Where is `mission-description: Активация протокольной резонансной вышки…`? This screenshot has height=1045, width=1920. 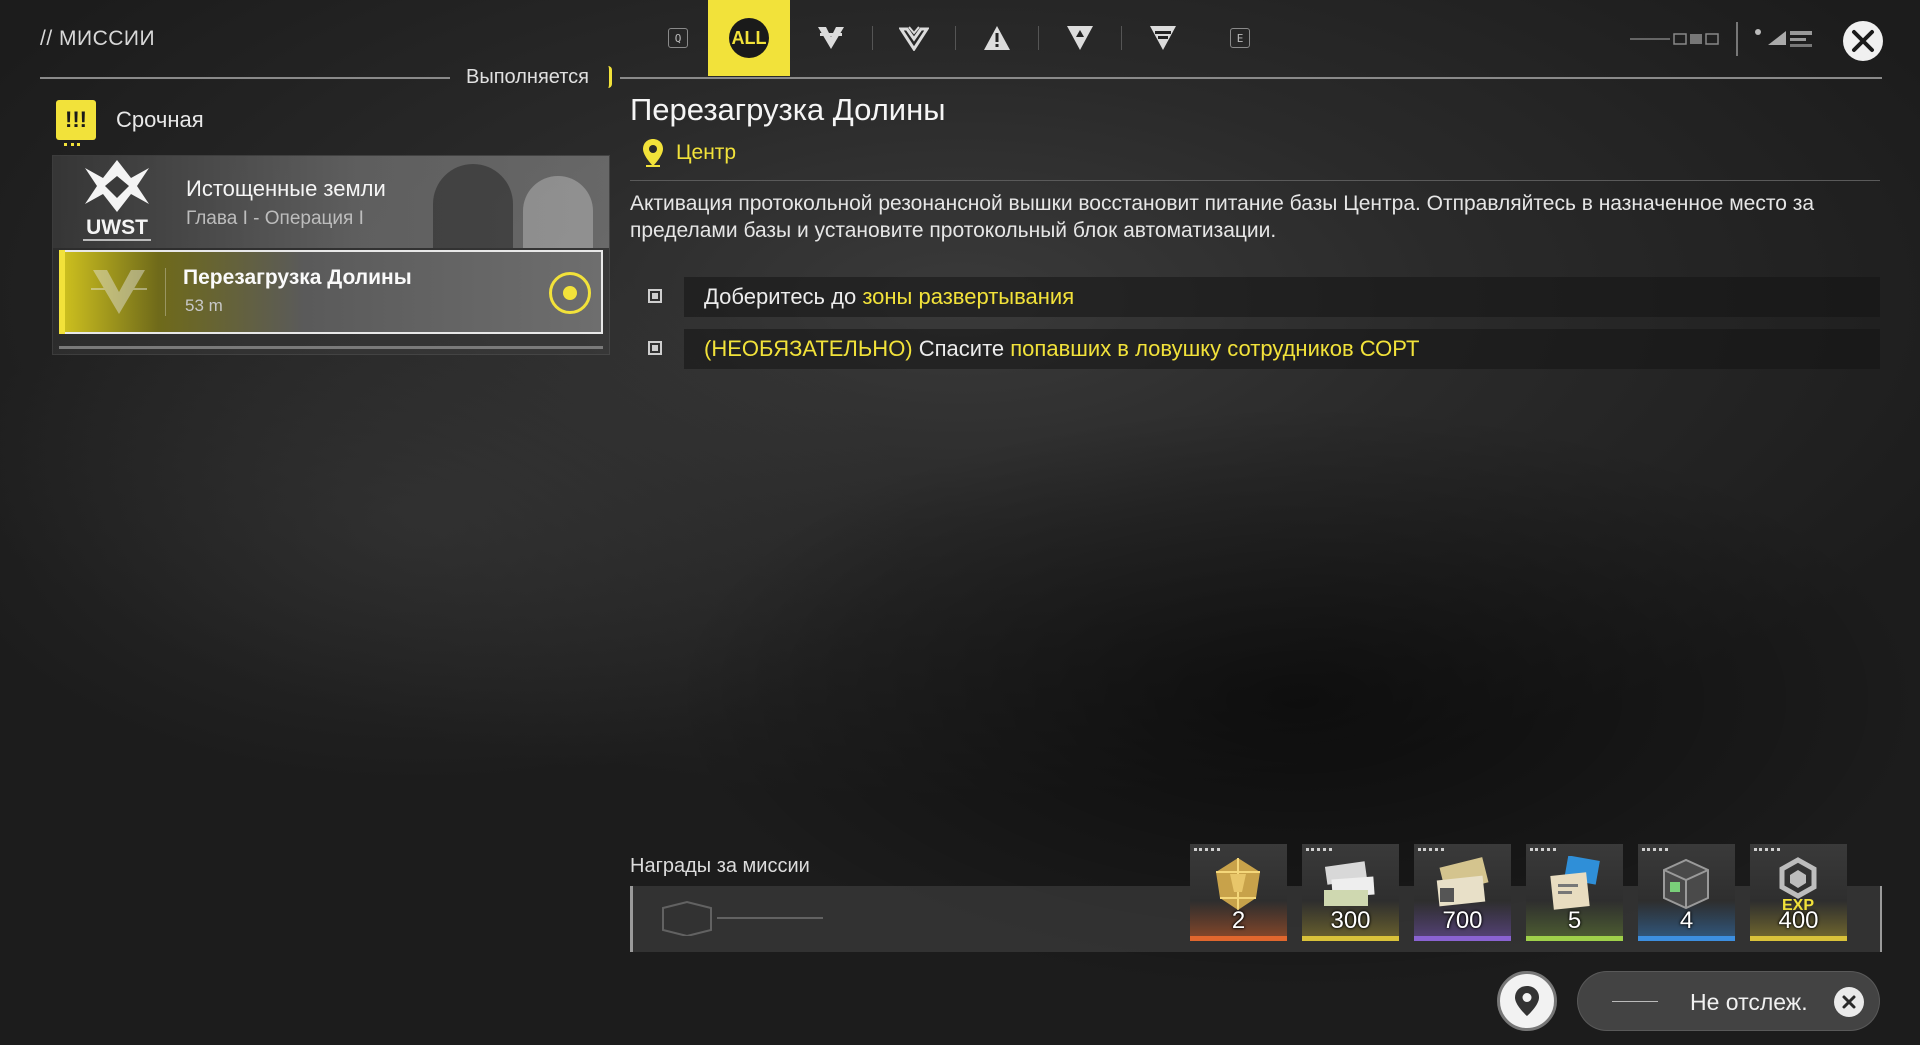
mission-description: Активация протокольной резонансной вышки… is located at coordinates (1222, 217).